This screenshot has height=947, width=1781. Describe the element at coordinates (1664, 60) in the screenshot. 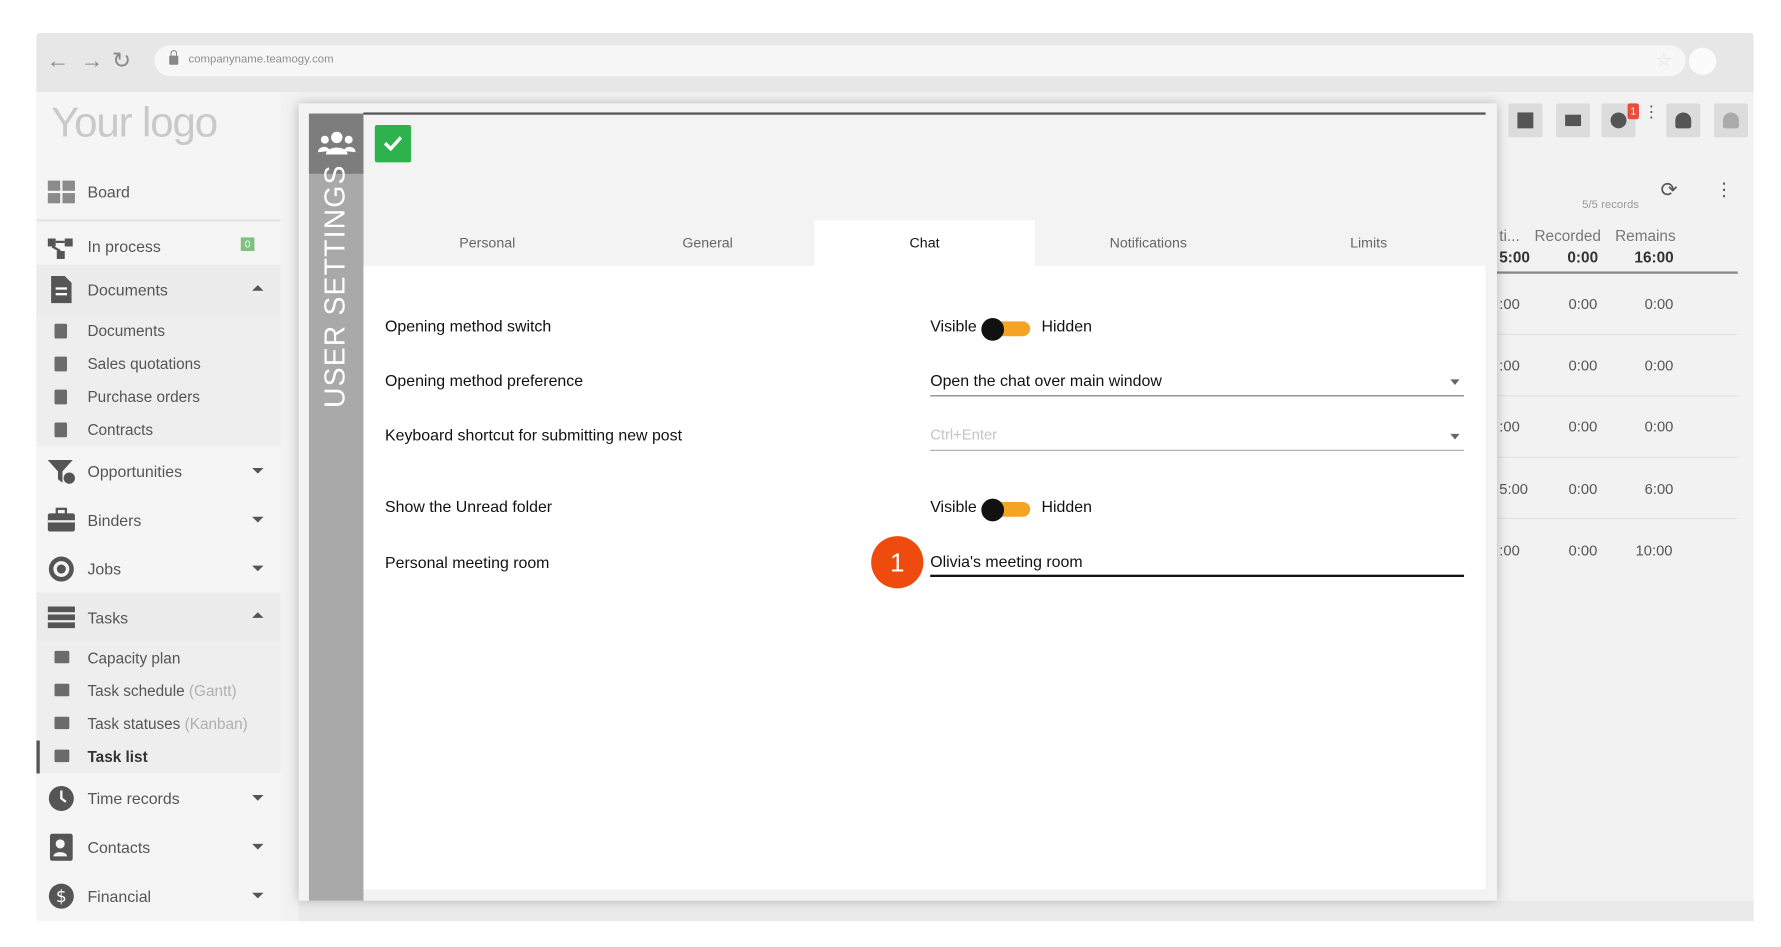

I see `bookmark-star-icon: ☆` at that location.